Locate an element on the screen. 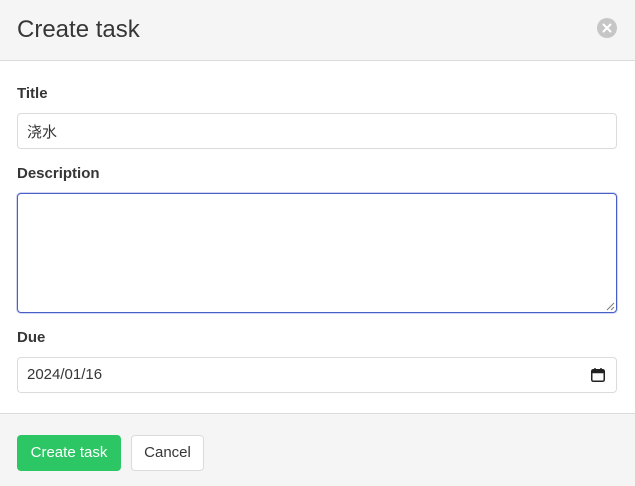 The height and width of the screenshot is (486, 635). modal-title: Create task is located at coordinates (78, 29).